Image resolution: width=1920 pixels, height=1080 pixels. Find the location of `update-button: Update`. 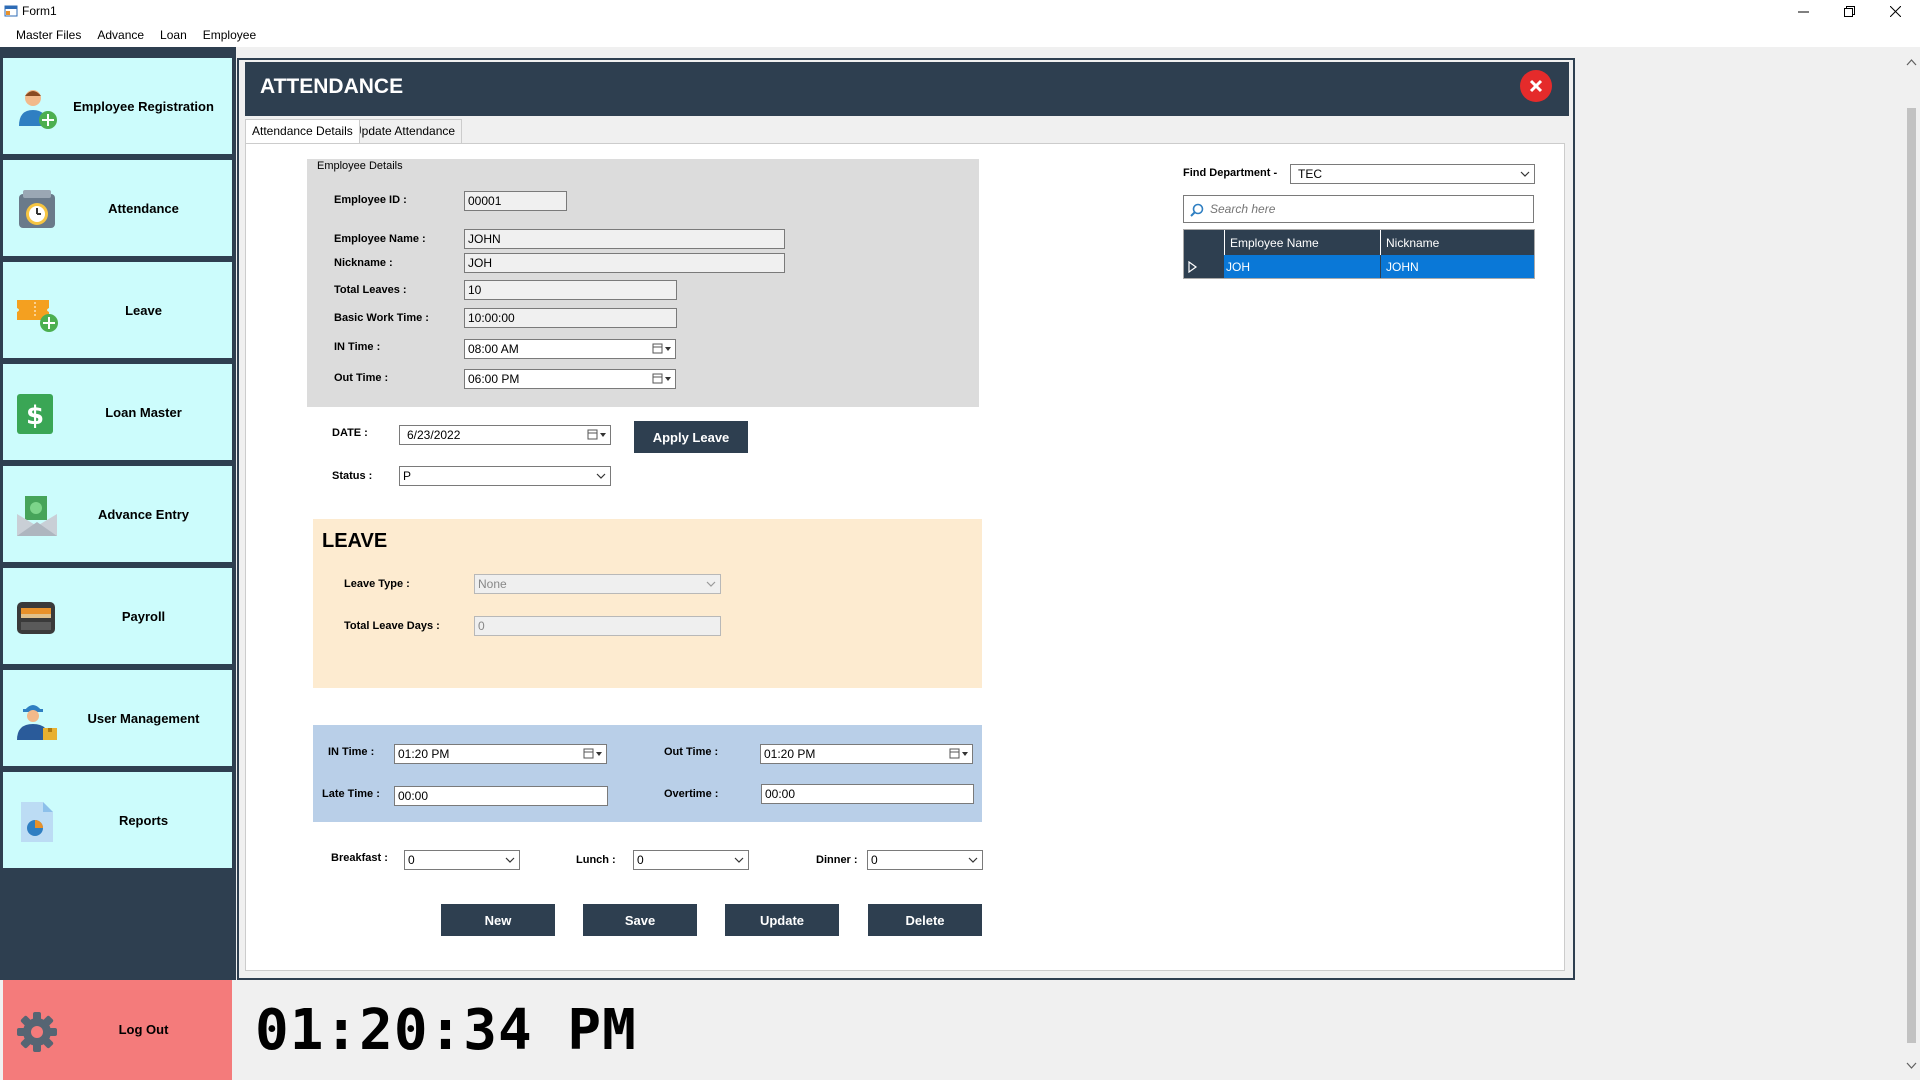

update-button: Update is located at coordinates (782, 920).